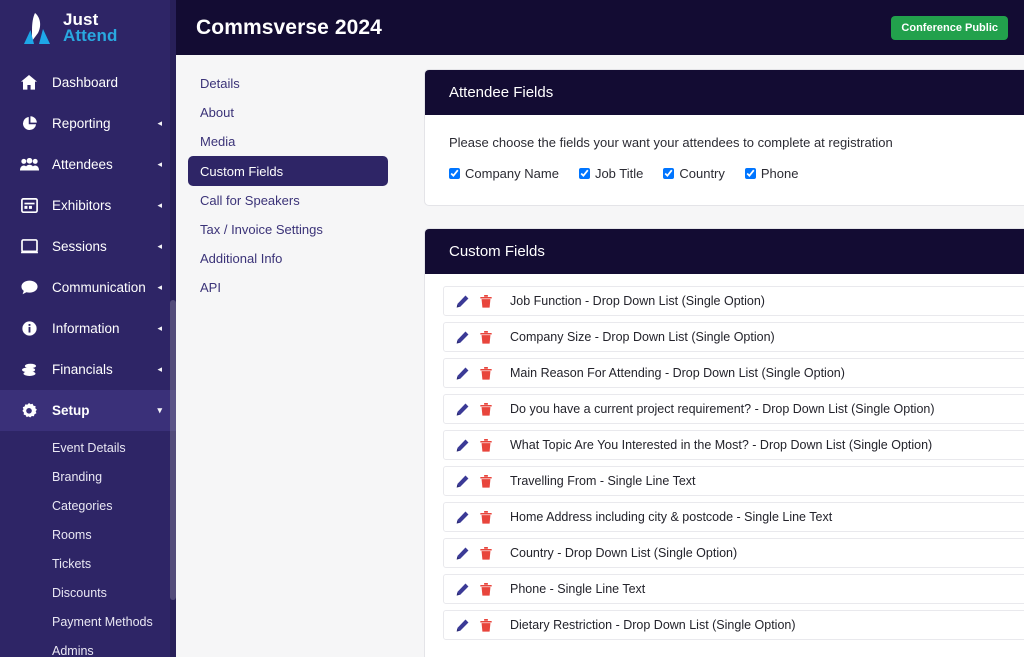 This screenshot has height=657, width=1024. Describe the element at coordinates (241, 258) in the screenshot. I see `section-nav-label: Additional Info` at that location.